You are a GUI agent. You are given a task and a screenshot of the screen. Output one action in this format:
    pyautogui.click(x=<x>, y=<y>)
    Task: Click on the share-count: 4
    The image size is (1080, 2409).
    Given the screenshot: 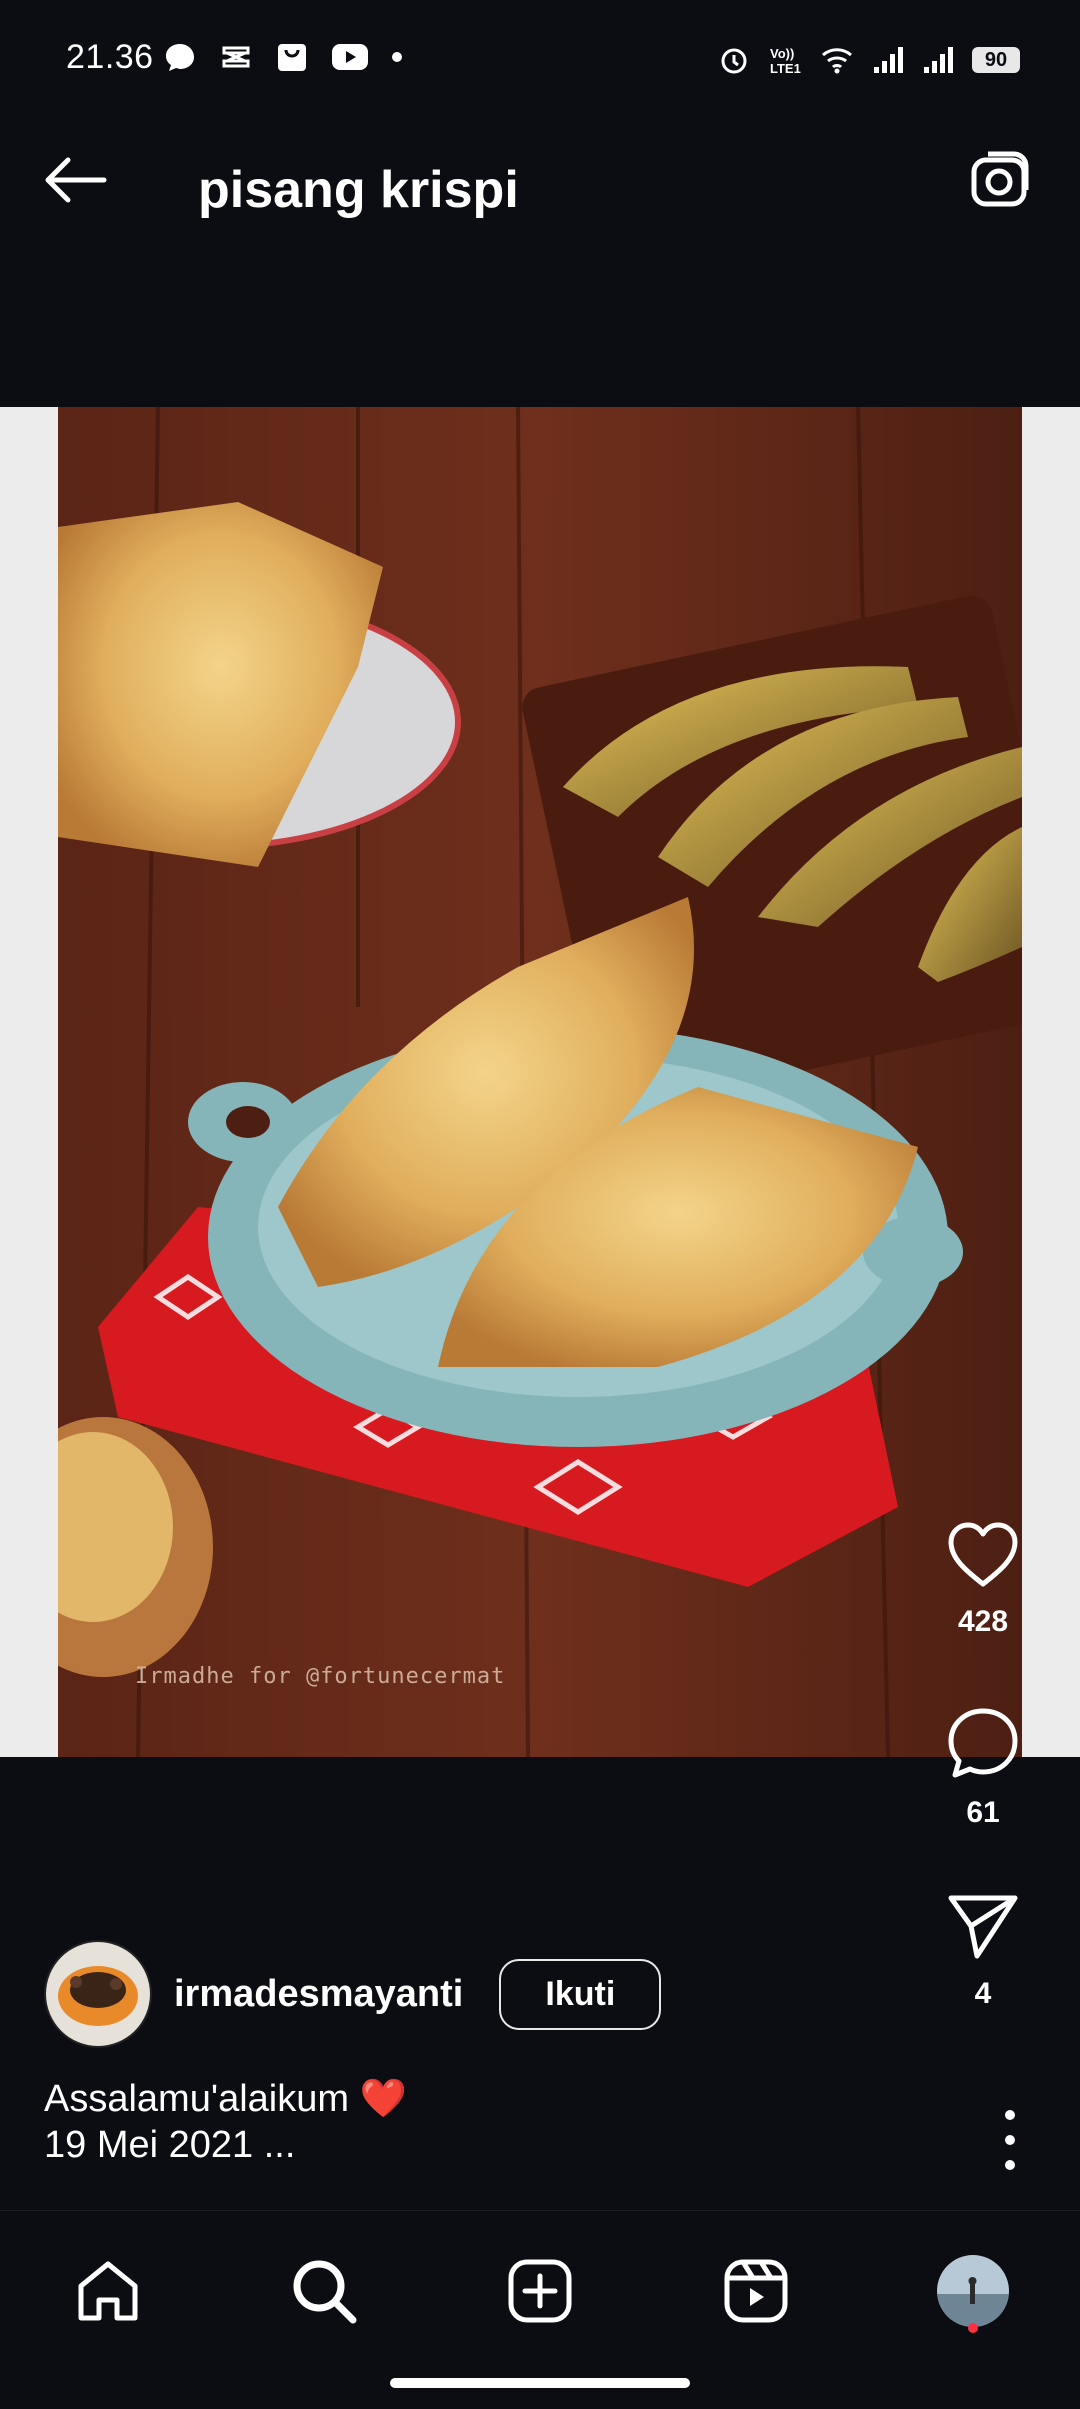 What is the action you would take?
    pyautogui.click(x=983, y=1993)
    